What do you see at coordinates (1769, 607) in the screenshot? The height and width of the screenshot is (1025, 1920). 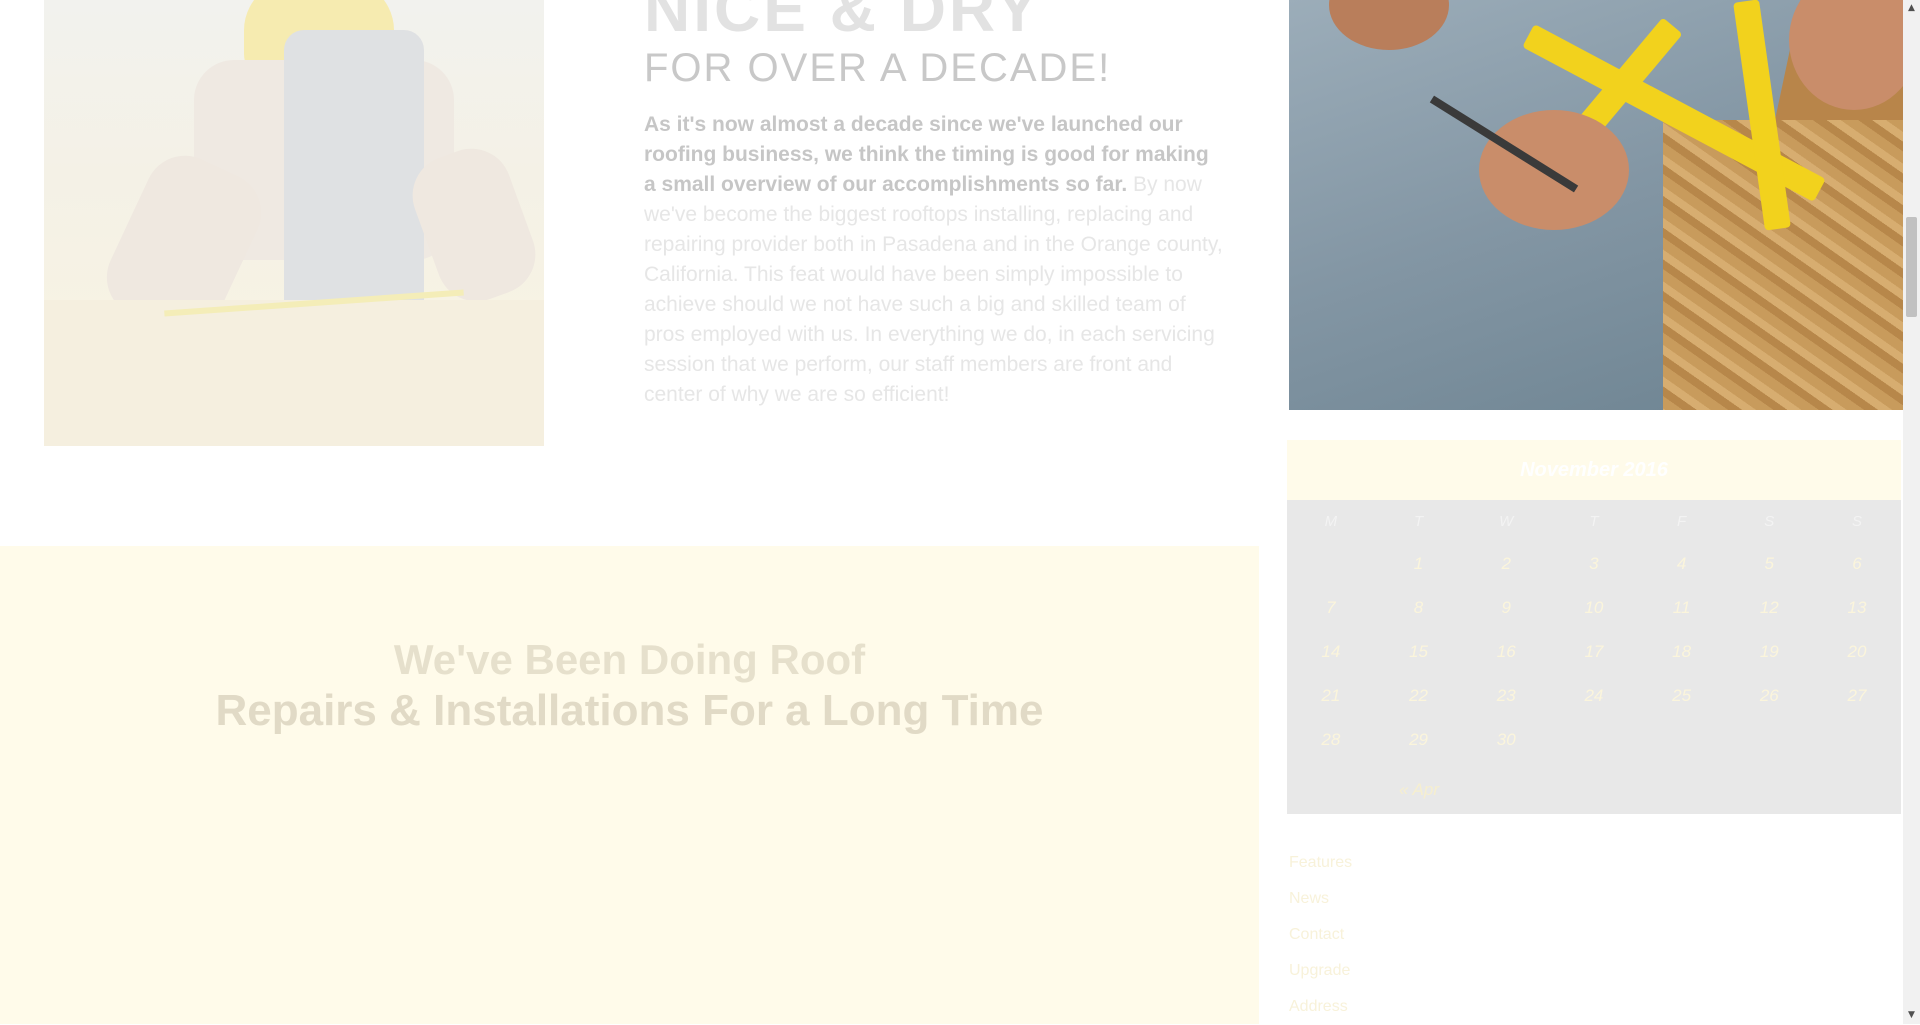 I see `calendar-day: 12` at bounding box center [1769, 607].